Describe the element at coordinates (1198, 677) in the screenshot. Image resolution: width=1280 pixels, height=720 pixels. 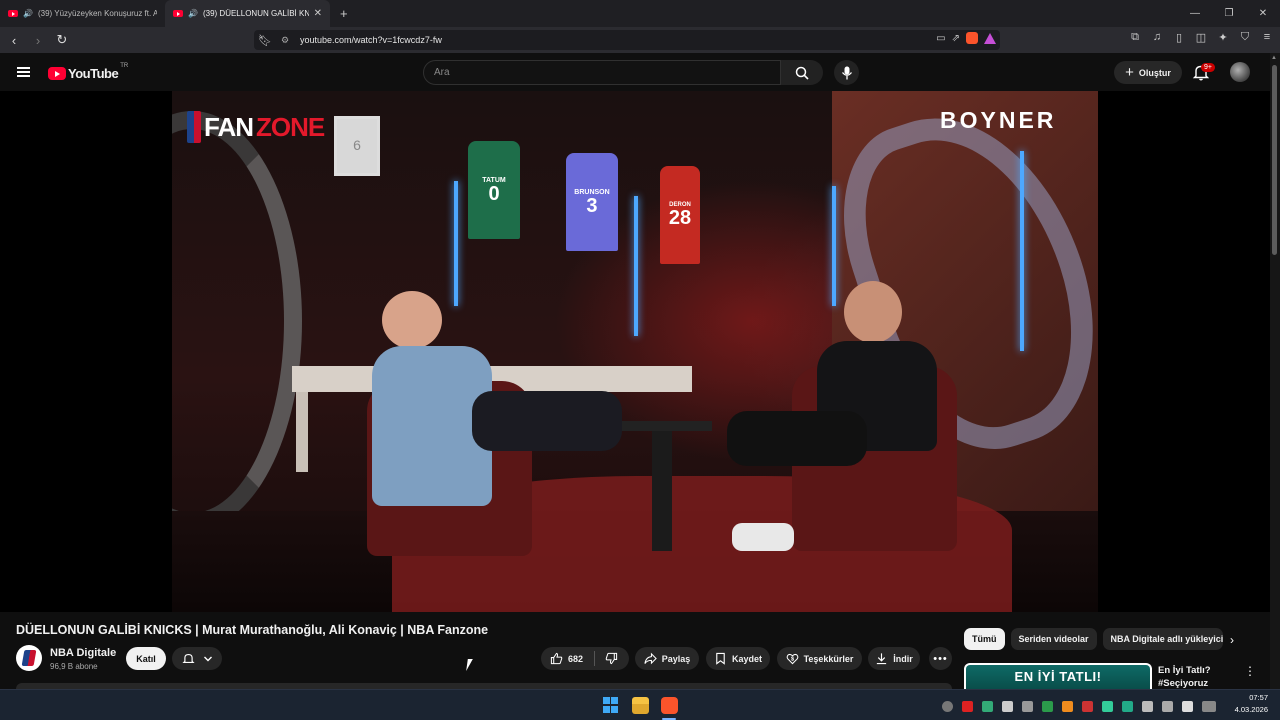
I see `recommended-video-title: En İyi Tatlı? #Seçiyoruz` at that location.